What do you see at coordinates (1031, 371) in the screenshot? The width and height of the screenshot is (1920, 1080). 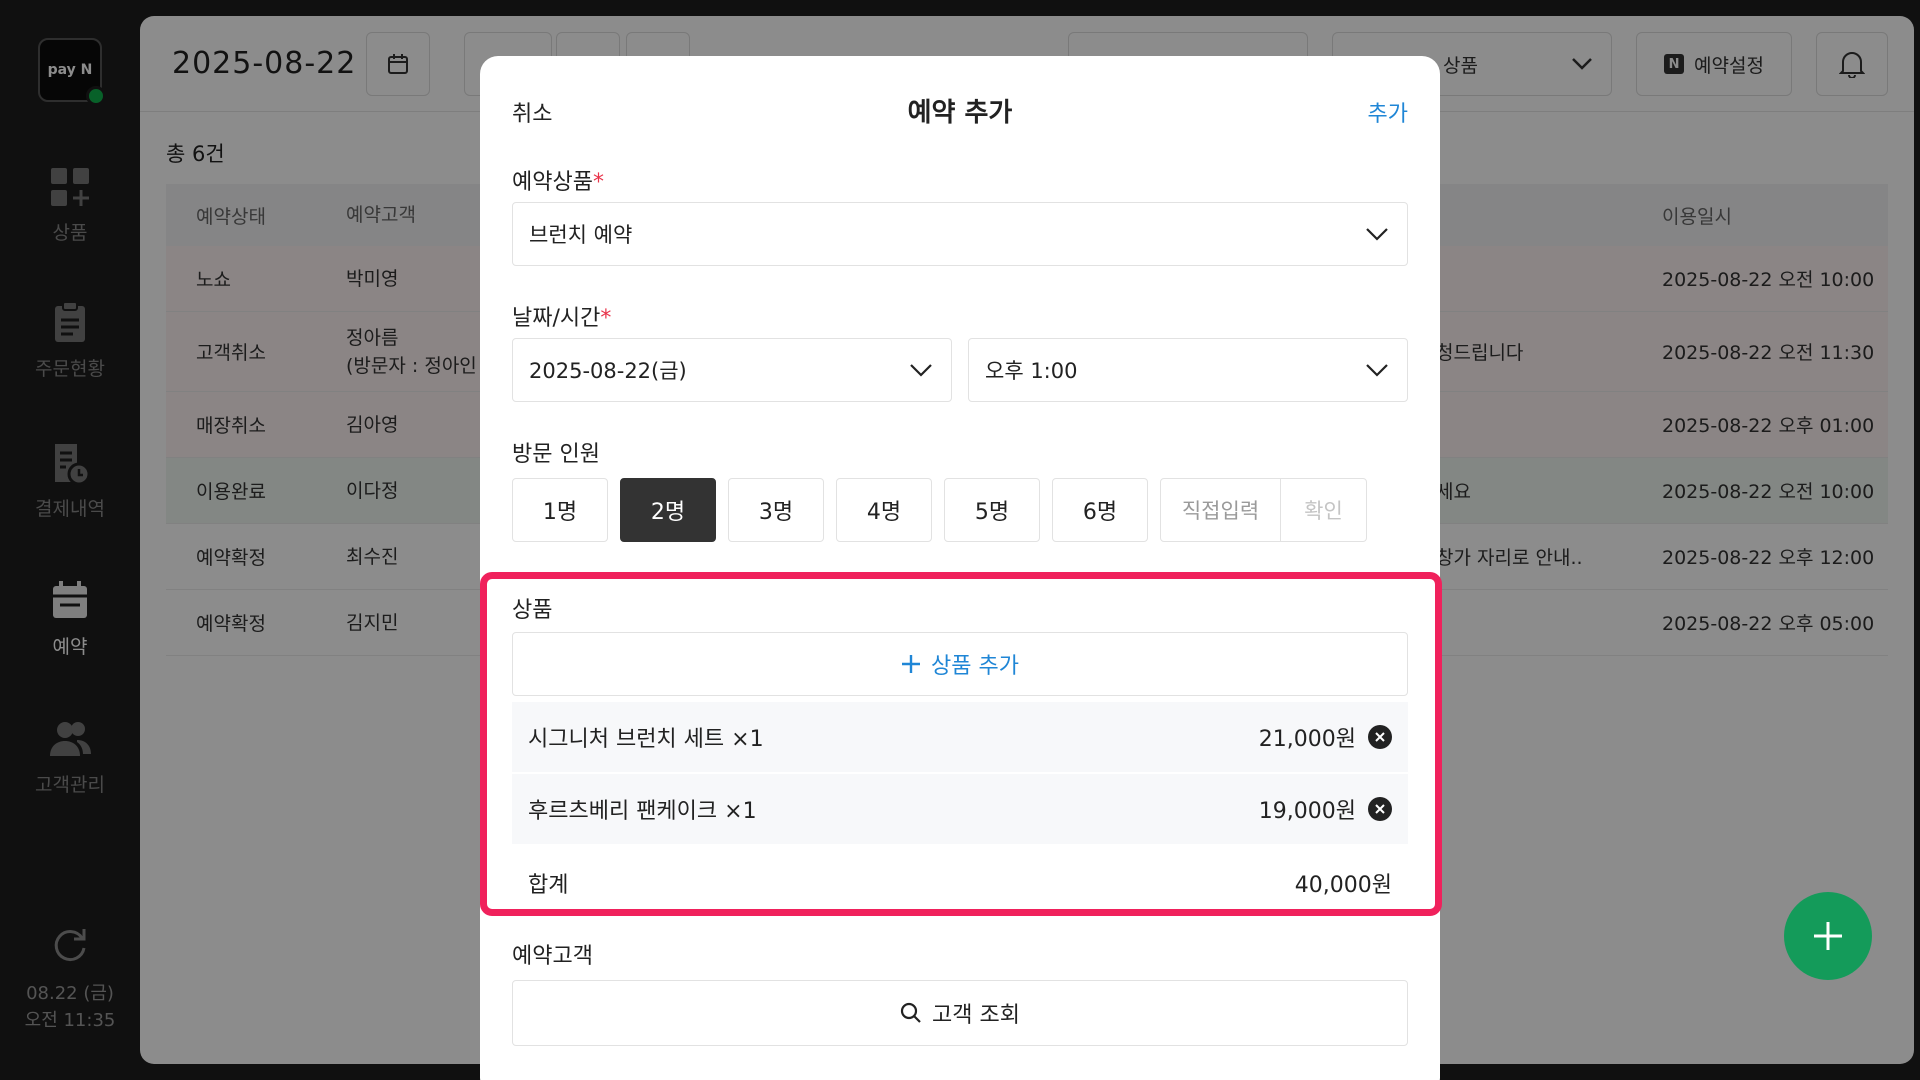 I see `time-select-value: 오후 1:00` at bounding box center [1031, 371].